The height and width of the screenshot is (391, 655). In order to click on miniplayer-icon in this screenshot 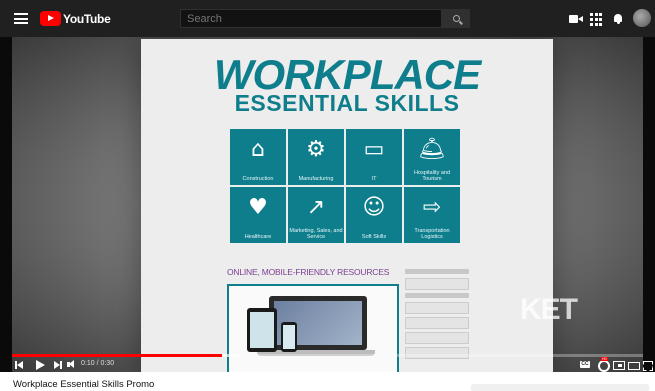, I will do `click(619, 365)`.